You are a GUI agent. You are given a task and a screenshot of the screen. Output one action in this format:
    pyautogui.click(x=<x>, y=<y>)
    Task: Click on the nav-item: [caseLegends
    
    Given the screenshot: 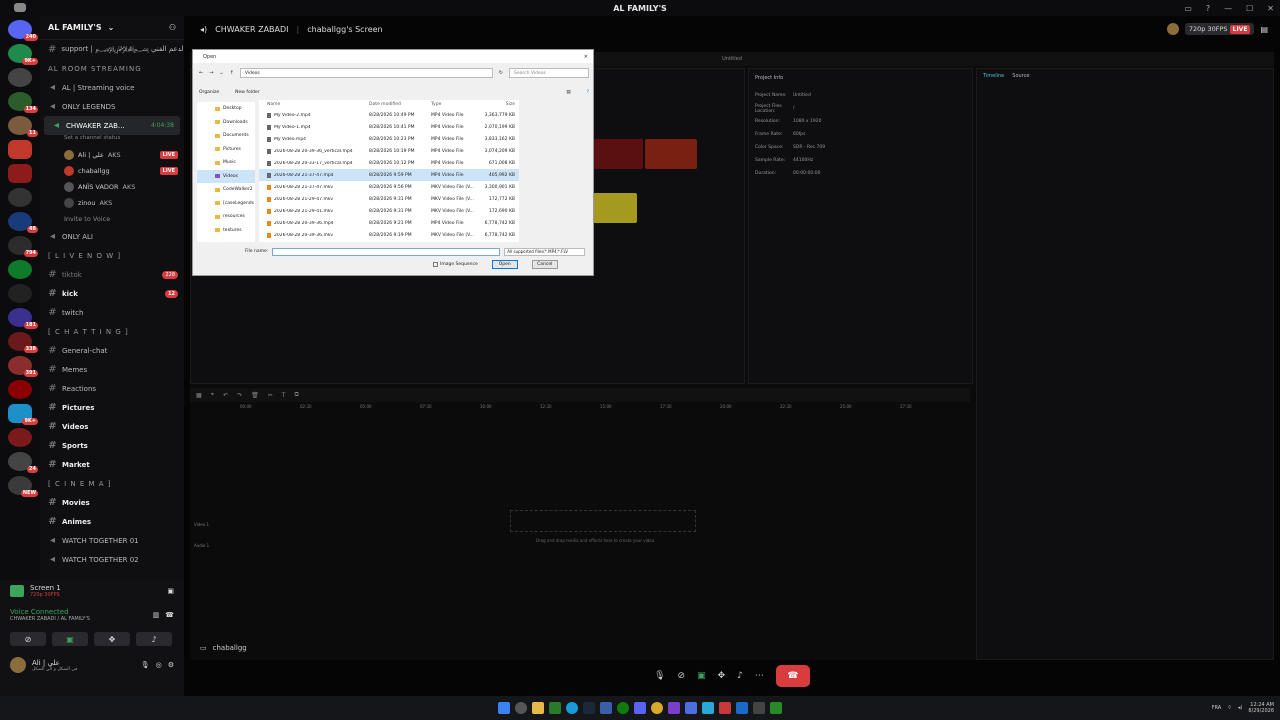 What is the action you would take?
    pyautogui.click(x=226, y=204)
    